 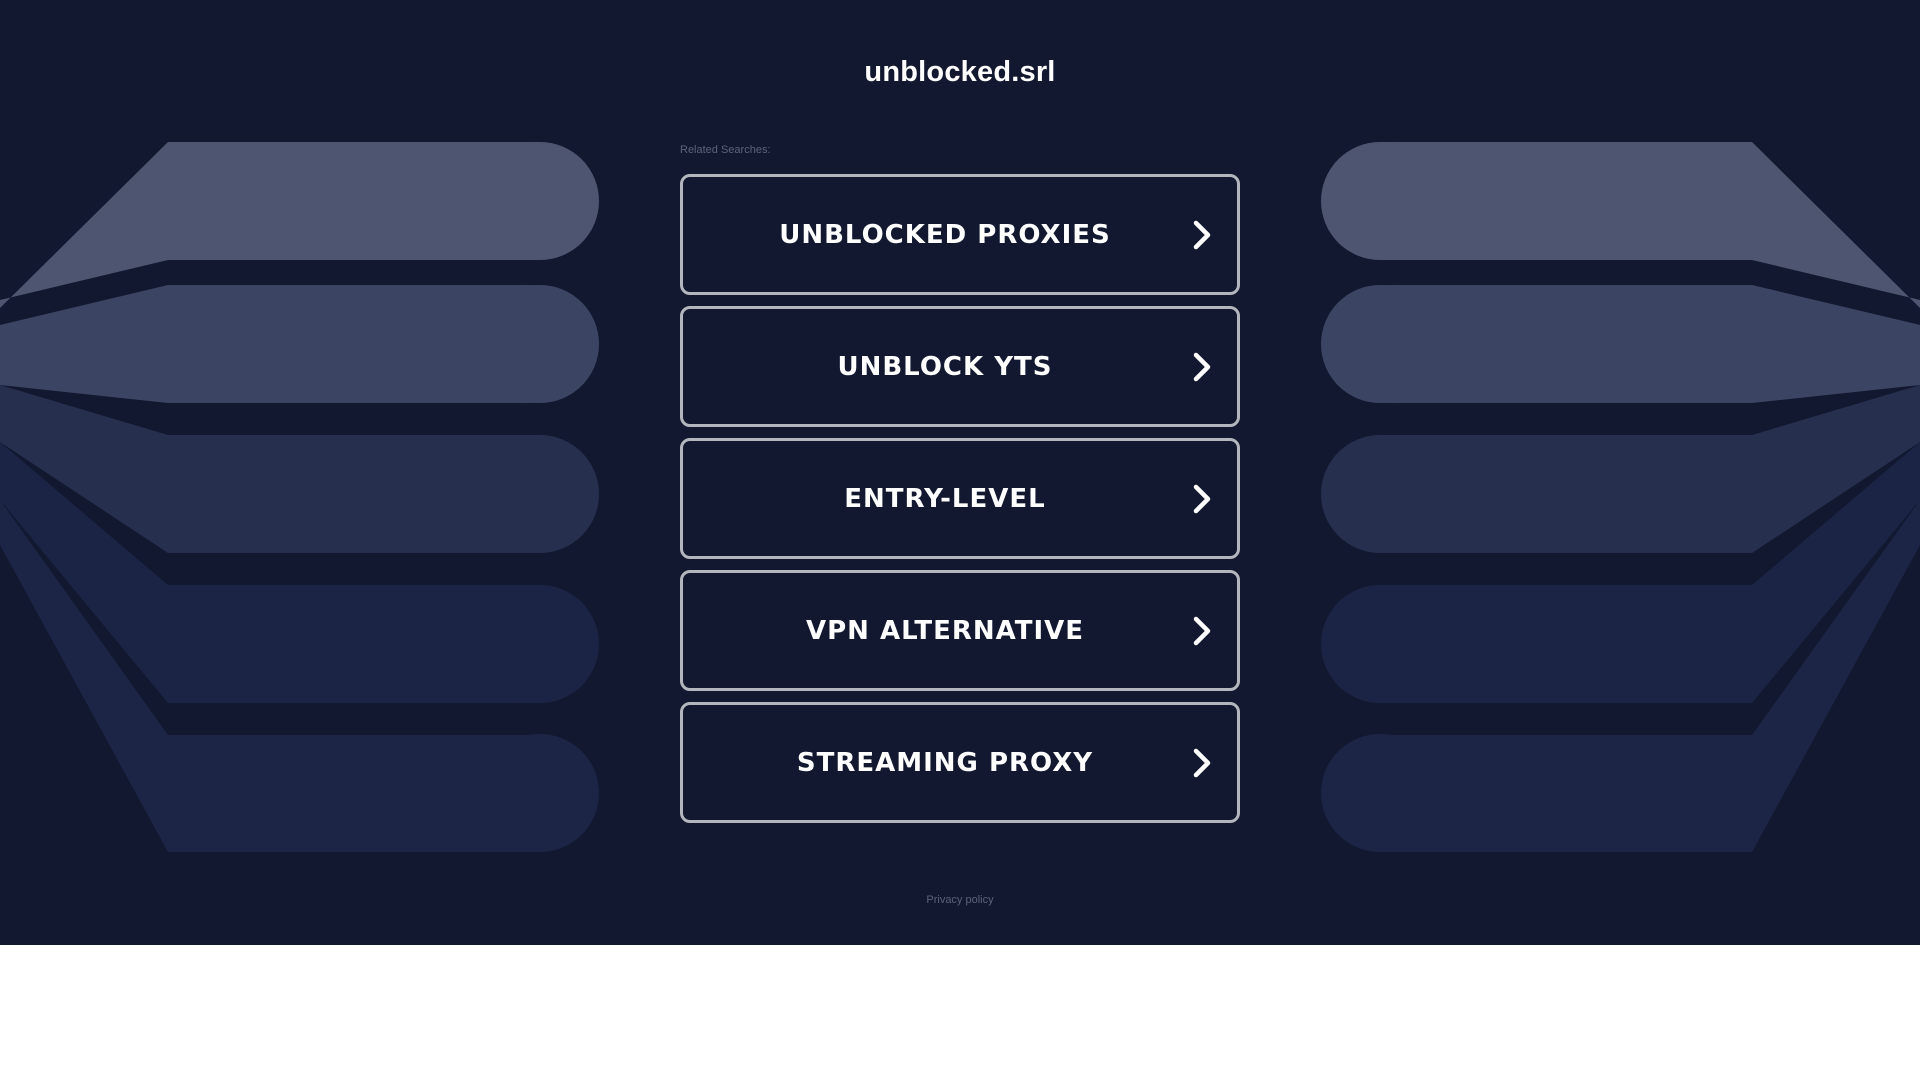 I want to click on related-link-unblock-yts: UNBLOCK YTS, so click(x=960, y=366).